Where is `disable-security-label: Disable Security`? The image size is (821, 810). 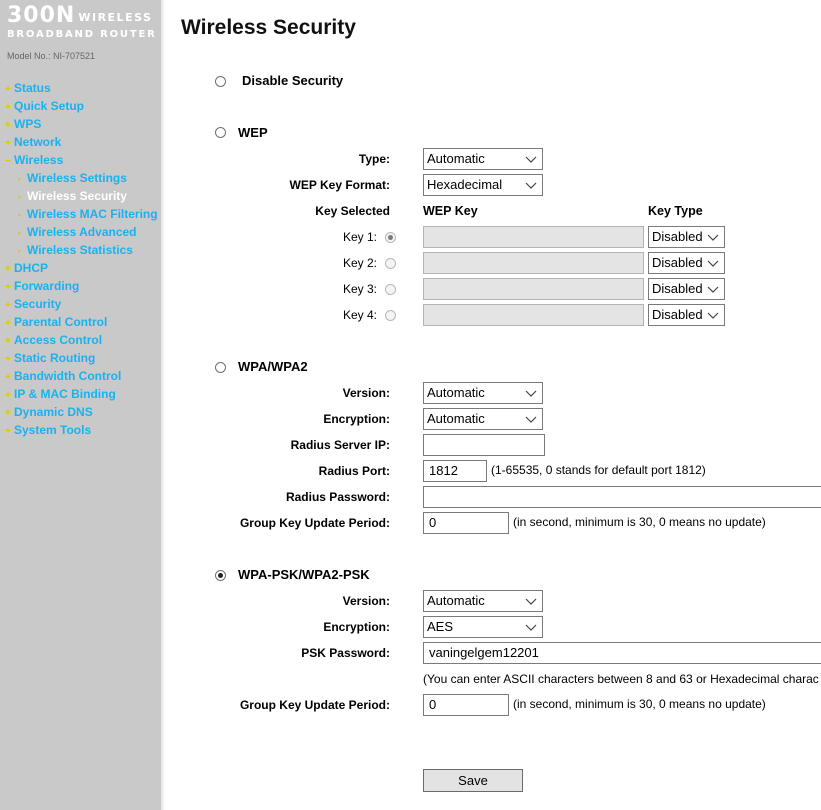
disable-security-label: Disable Security is located at coordinates (293, 80).